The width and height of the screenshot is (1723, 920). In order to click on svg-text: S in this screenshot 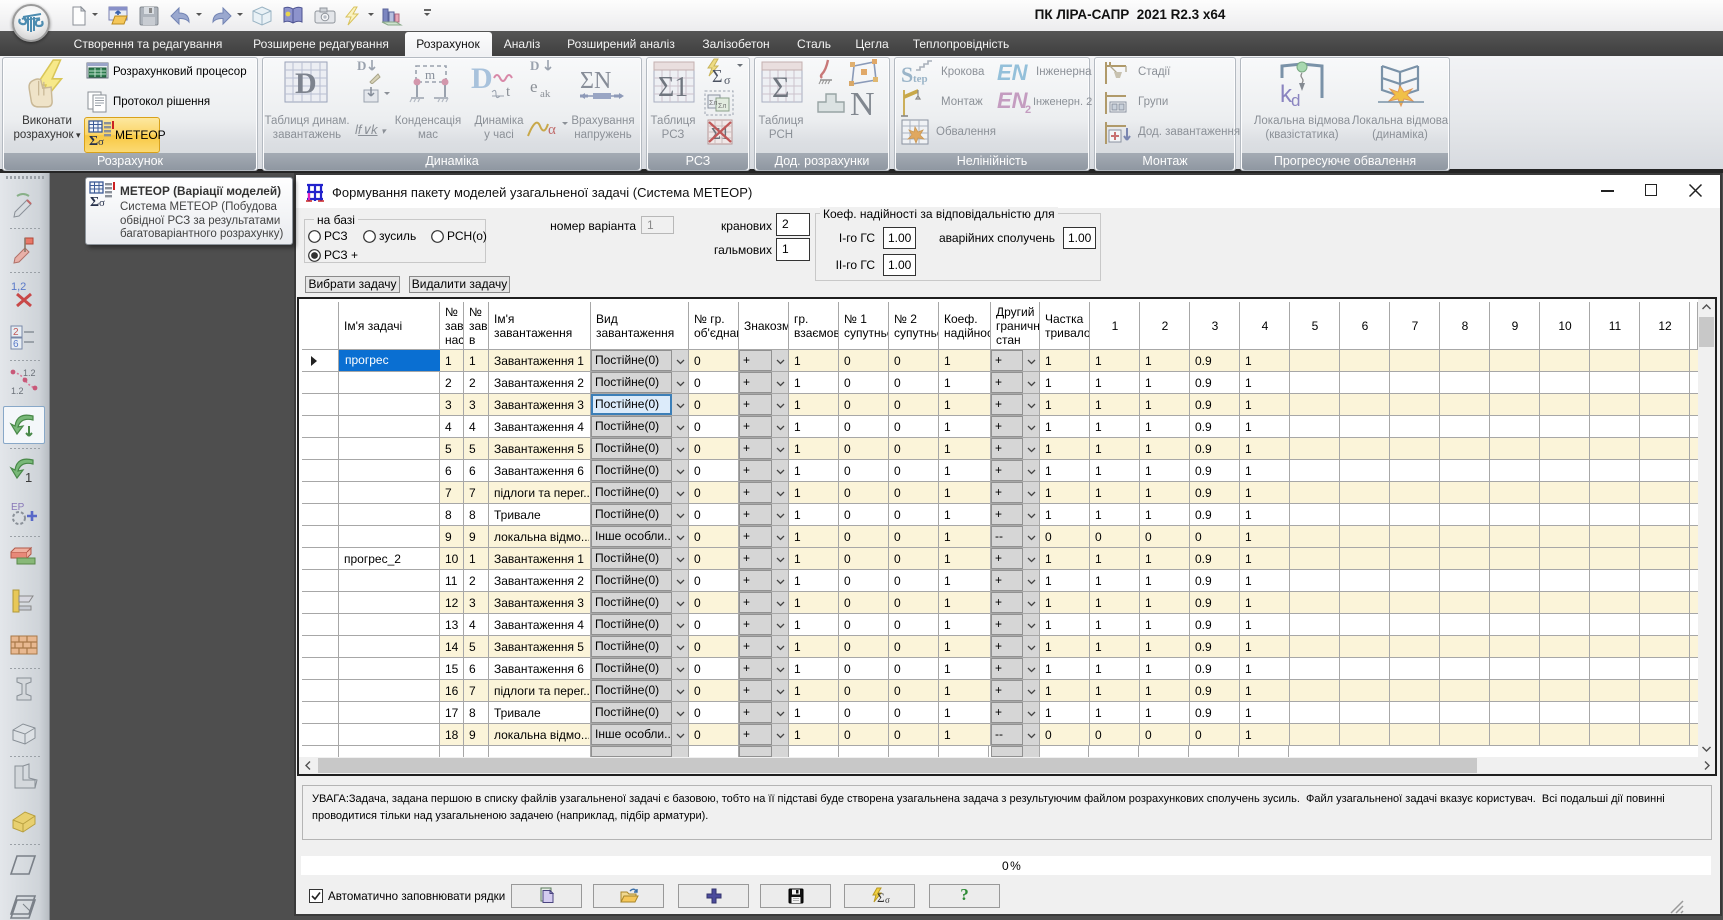, I will do `click(907, 74)`.